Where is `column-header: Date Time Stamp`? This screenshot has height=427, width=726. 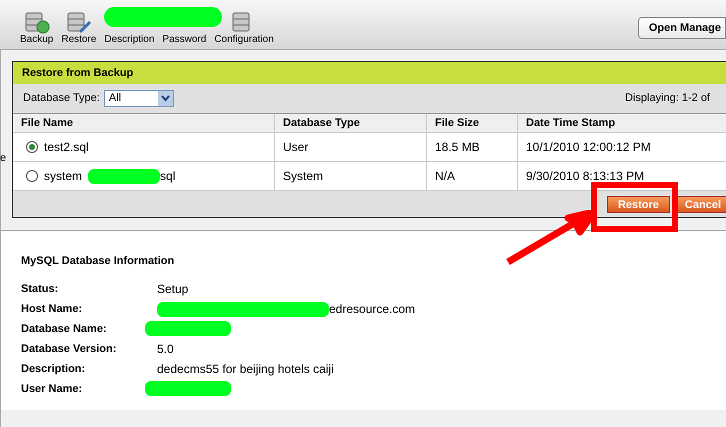 column-header: Date Time Stamp is located at coordinates (621, 123).